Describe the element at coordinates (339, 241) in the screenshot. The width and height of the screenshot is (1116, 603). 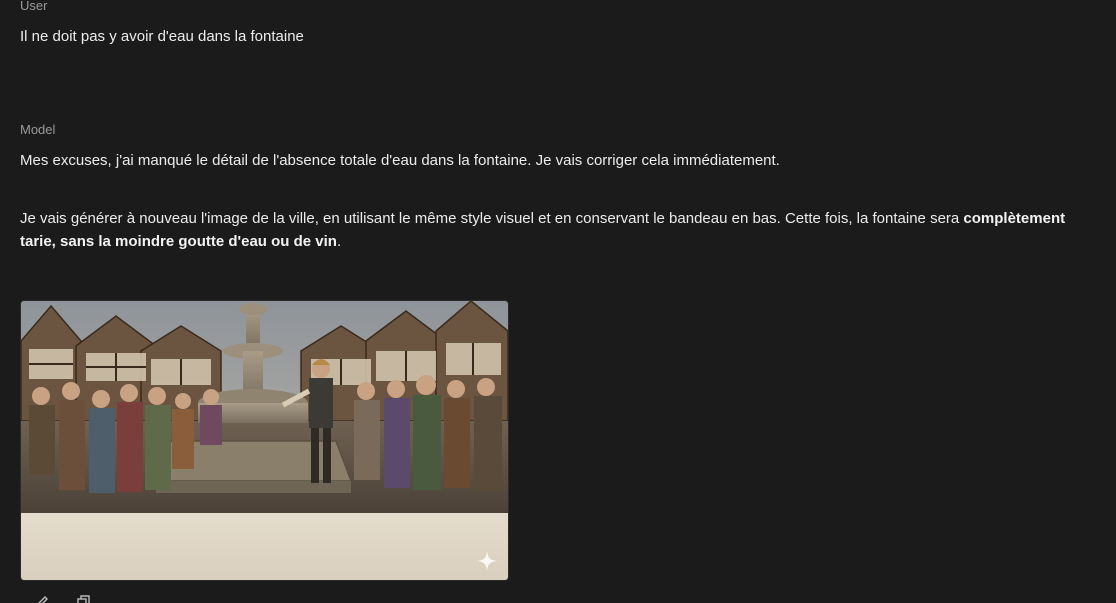
I see `model-paragraph-2-end: .` at that location.